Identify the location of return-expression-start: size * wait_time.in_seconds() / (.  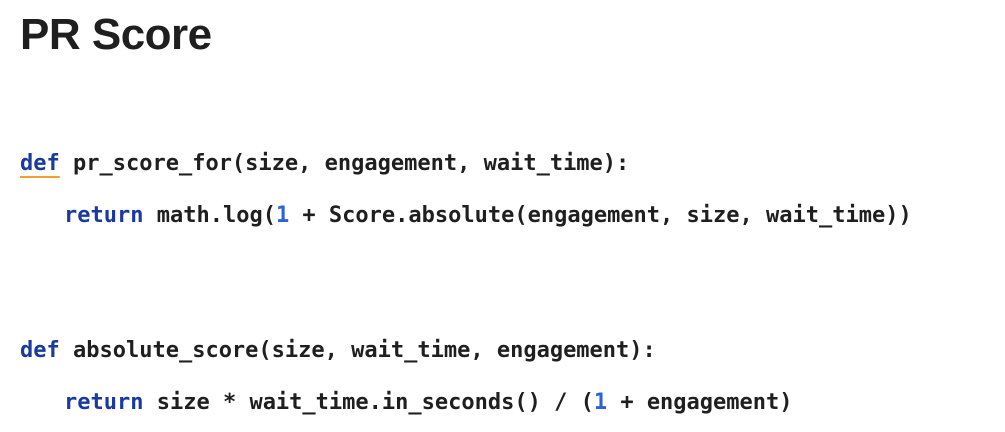
(368, 402).